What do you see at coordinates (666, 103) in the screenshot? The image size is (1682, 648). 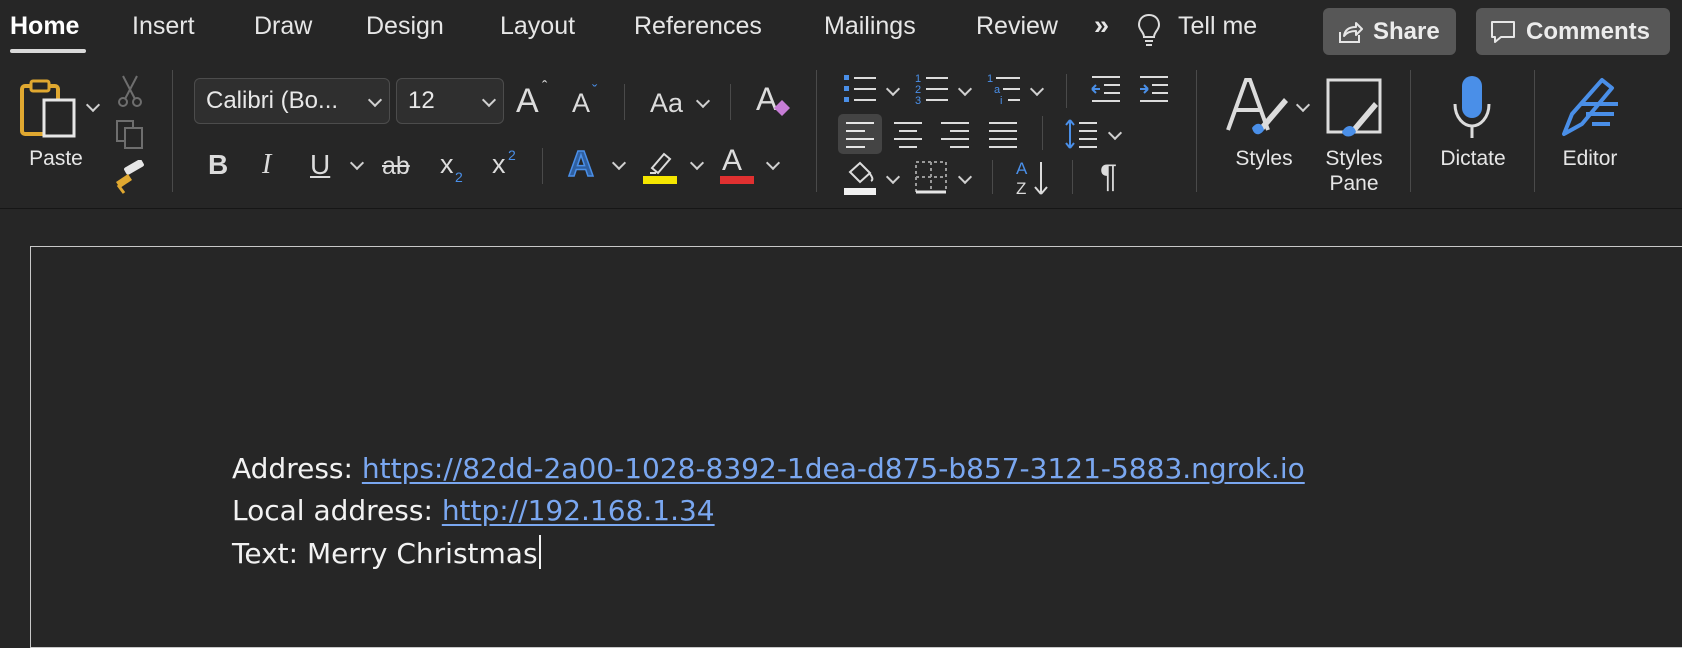 I see `change-case-button: Aa` at bounding box center [666, 103].